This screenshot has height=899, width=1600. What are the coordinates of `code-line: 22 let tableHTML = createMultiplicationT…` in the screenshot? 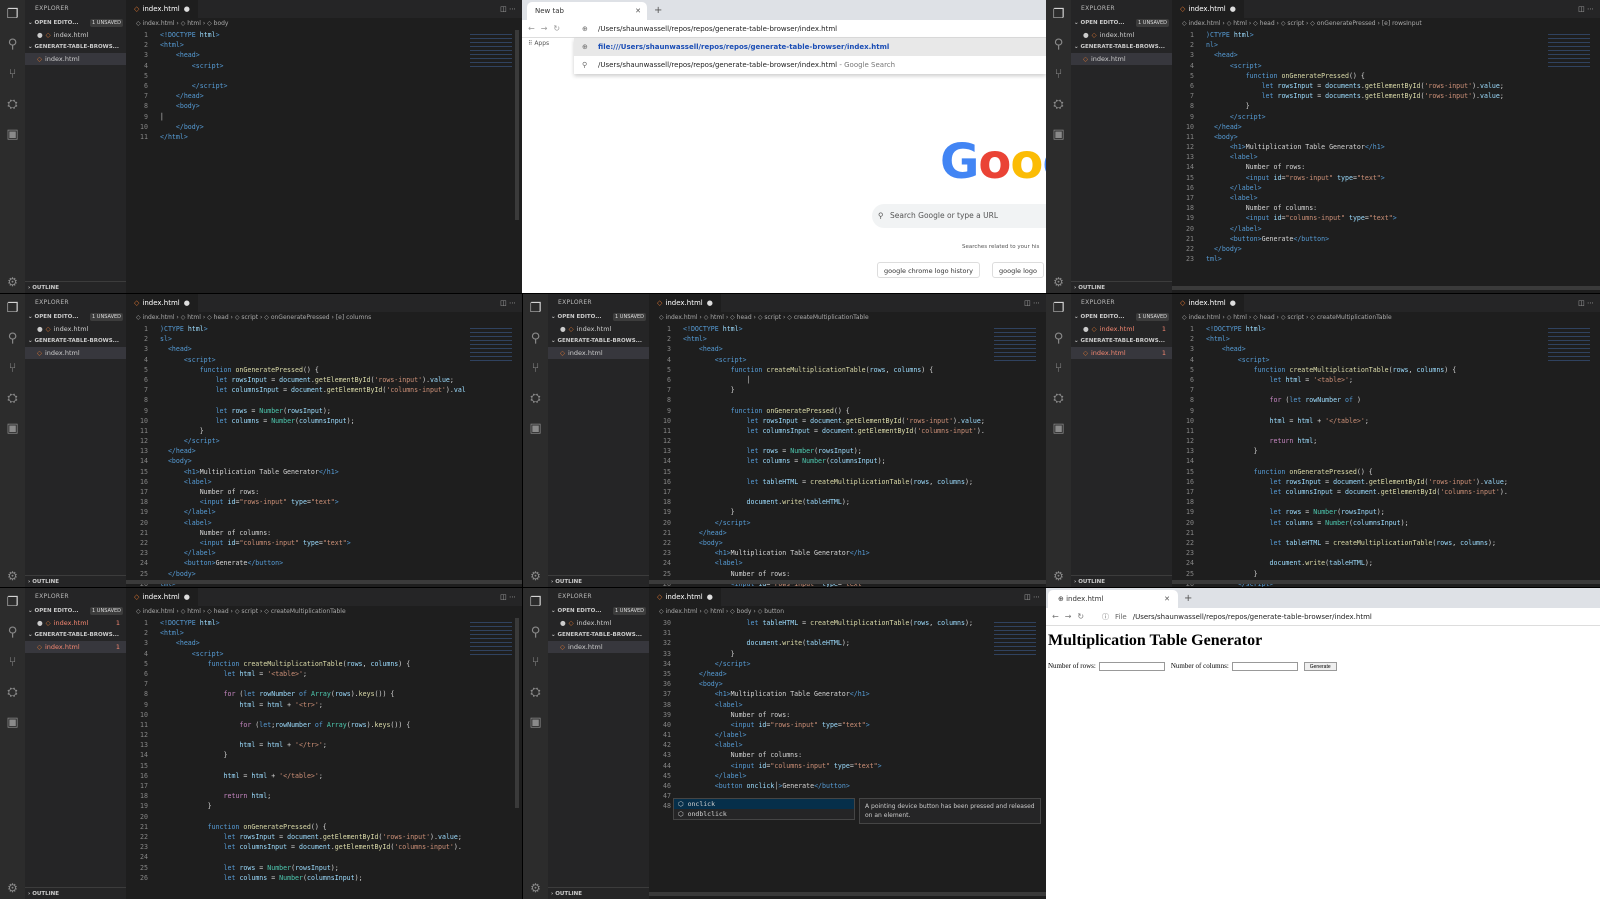 It's located at (1386, 543).